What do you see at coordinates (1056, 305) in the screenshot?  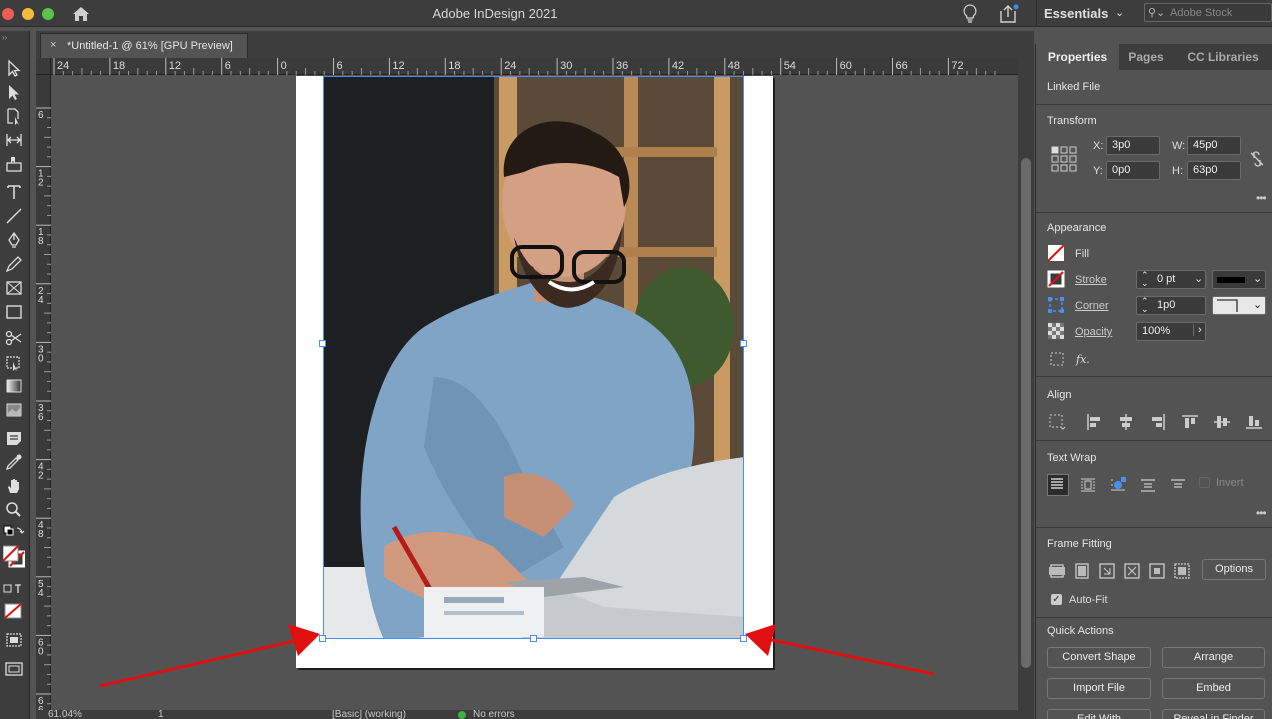 I see `corner-options-icon` at bounding box center [1056, 305].